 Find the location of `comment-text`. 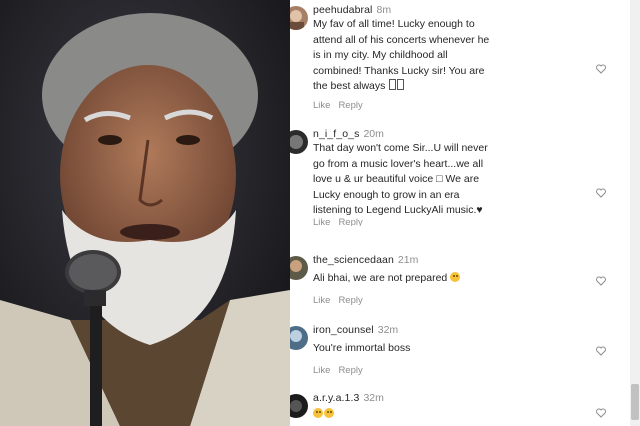

comment-text is located at coordinates (463, 415).